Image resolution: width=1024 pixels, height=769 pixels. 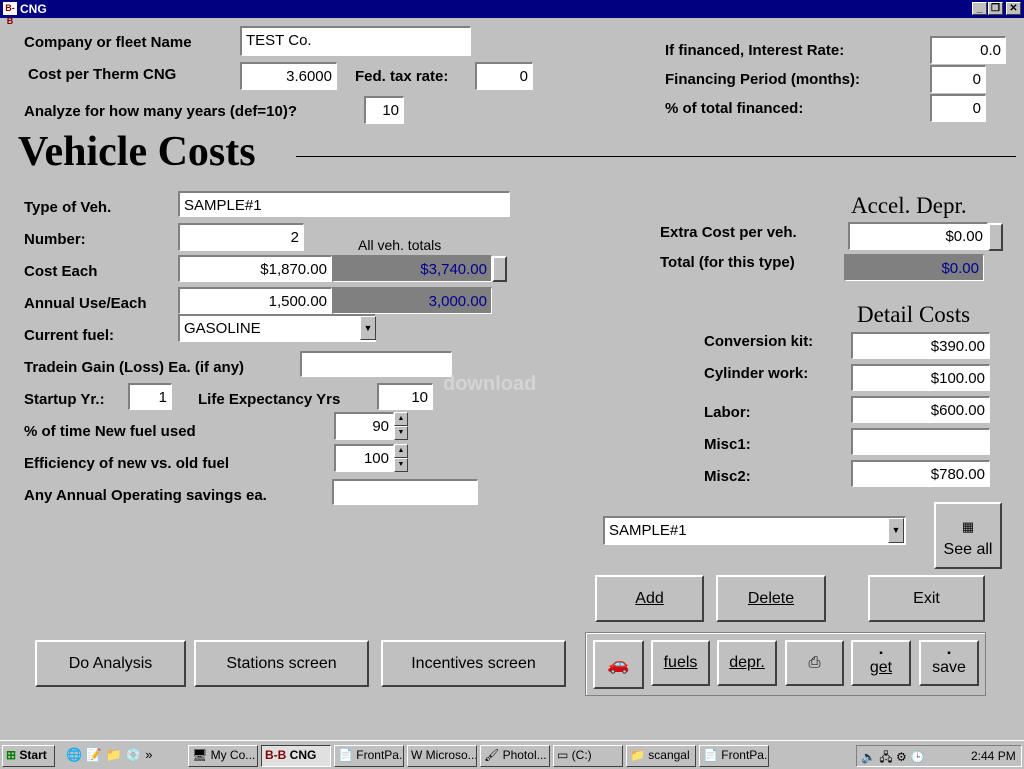 I want to click on tradein-label: Tradein Gain (Loss) Ea. (if any), so click(x=134, y=367).